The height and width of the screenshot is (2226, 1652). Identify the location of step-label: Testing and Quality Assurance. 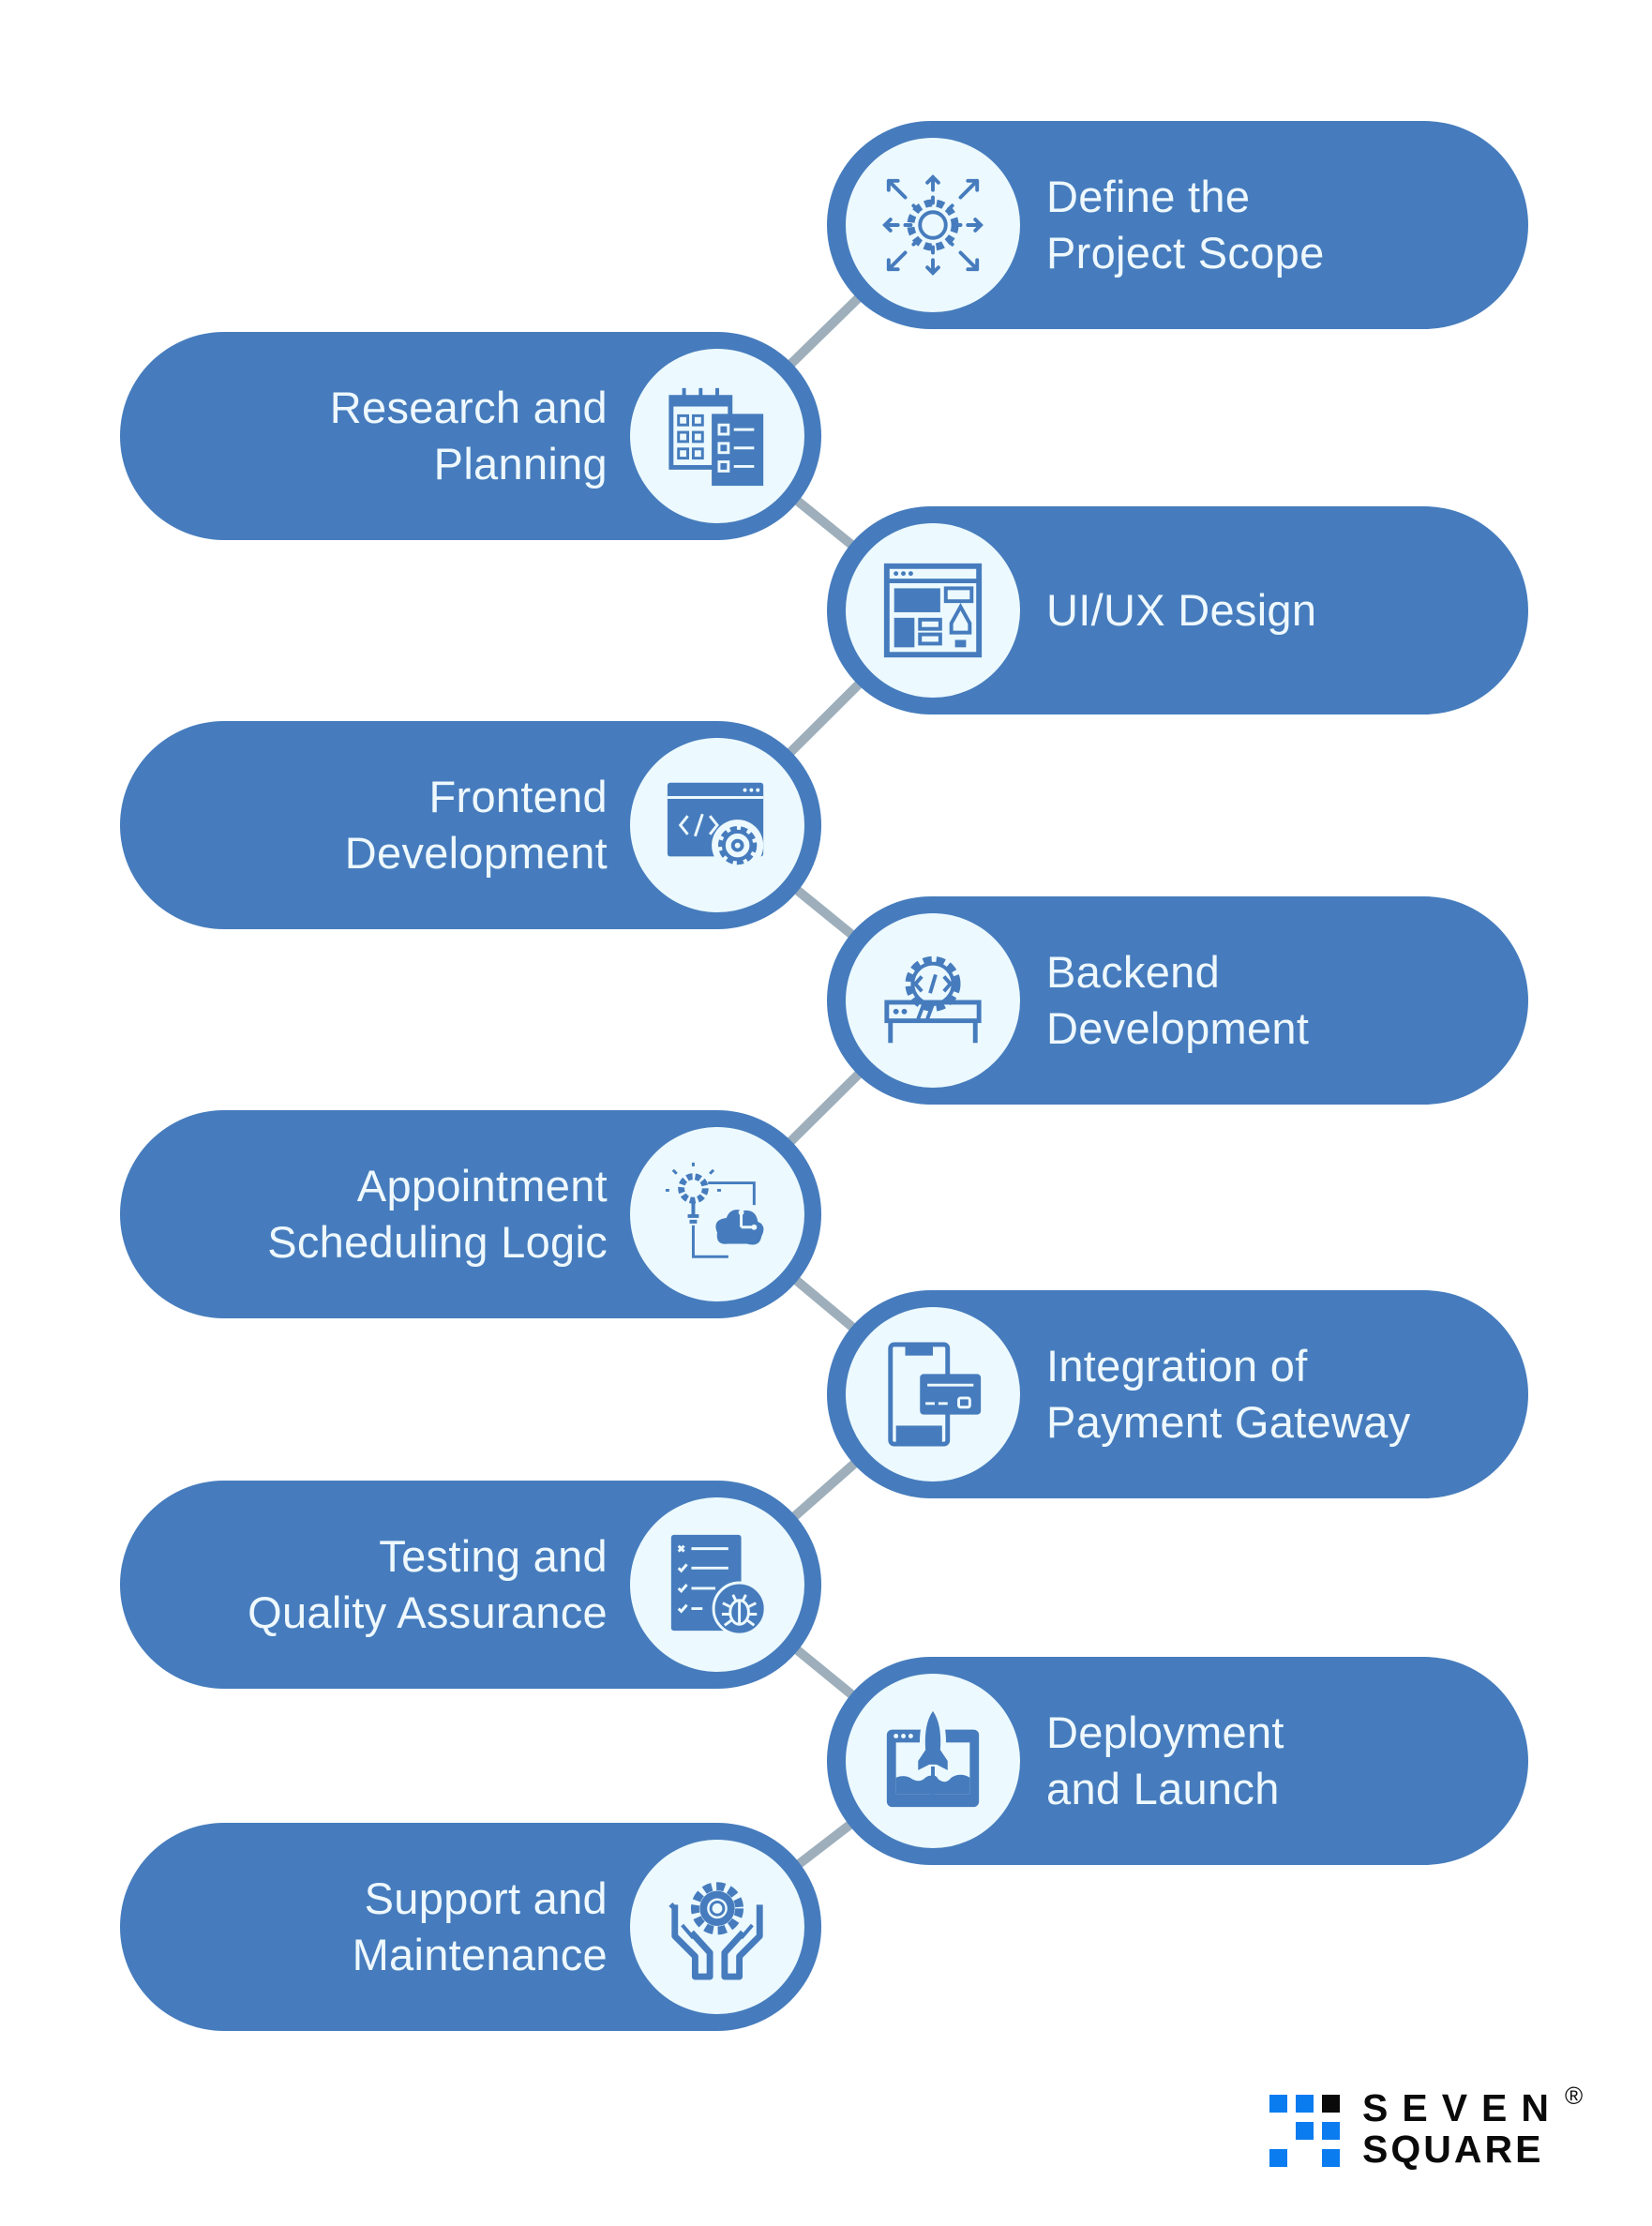
(428, 1584).